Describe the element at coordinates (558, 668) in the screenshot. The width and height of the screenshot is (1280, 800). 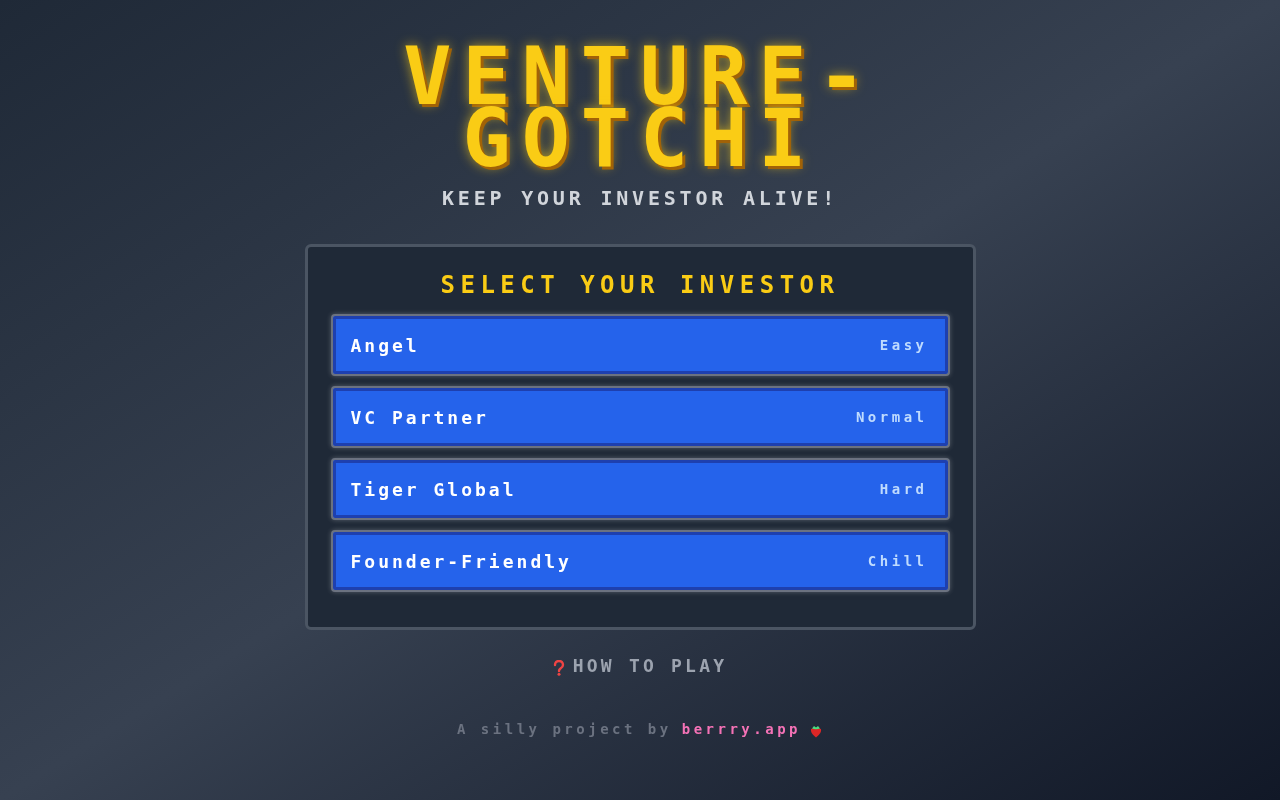
I see `question-mark-icon` at that location.